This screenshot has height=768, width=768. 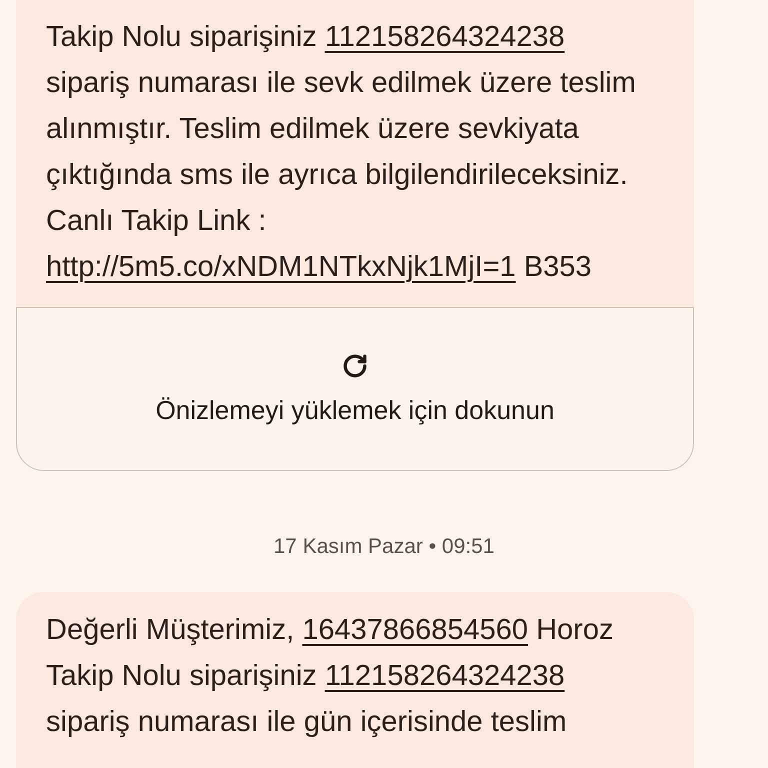 I want to click on message-link: 16437866854560, so click(x=415, y=630).